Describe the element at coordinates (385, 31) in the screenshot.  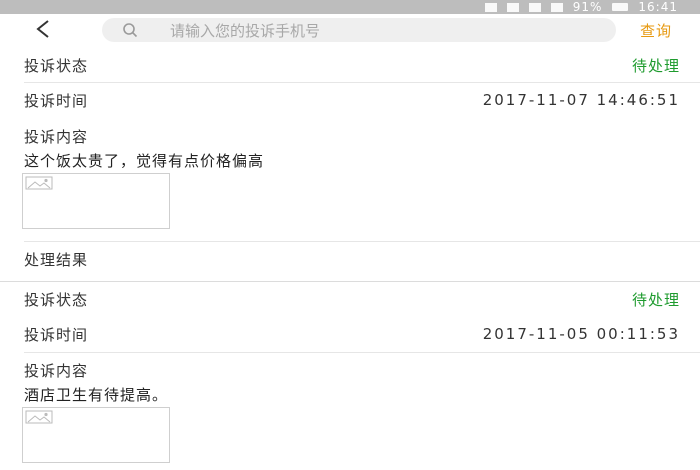
I see `phone-search-input` at that location.